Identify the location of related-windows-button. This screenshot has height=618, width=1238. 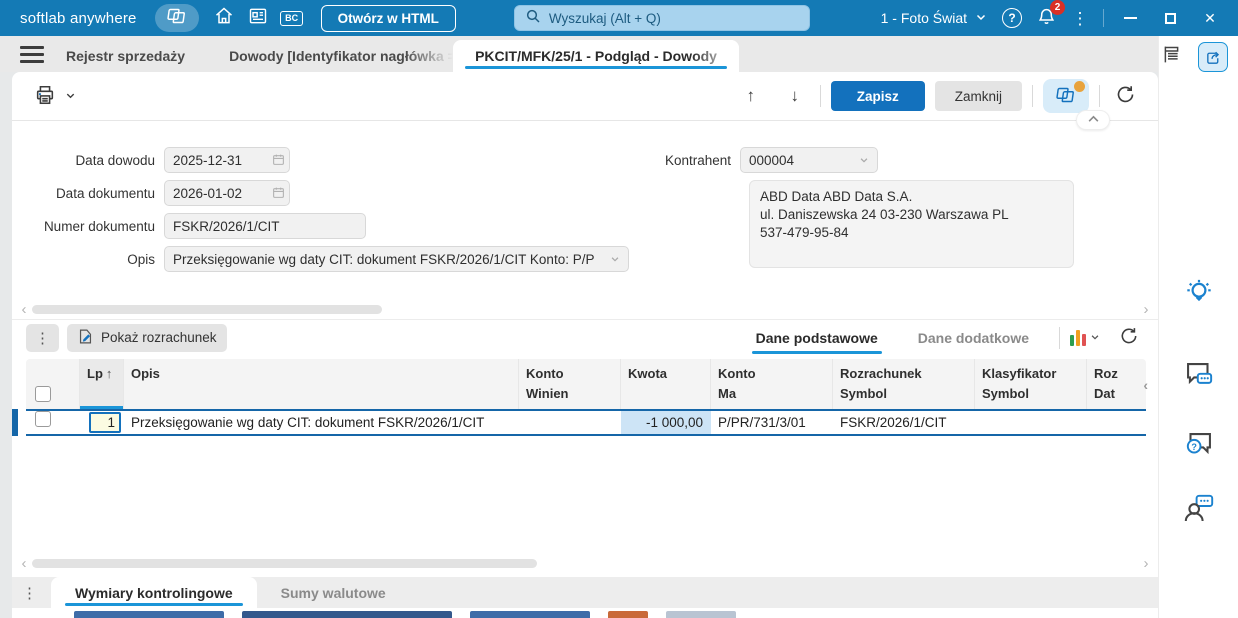
(1066, 96).